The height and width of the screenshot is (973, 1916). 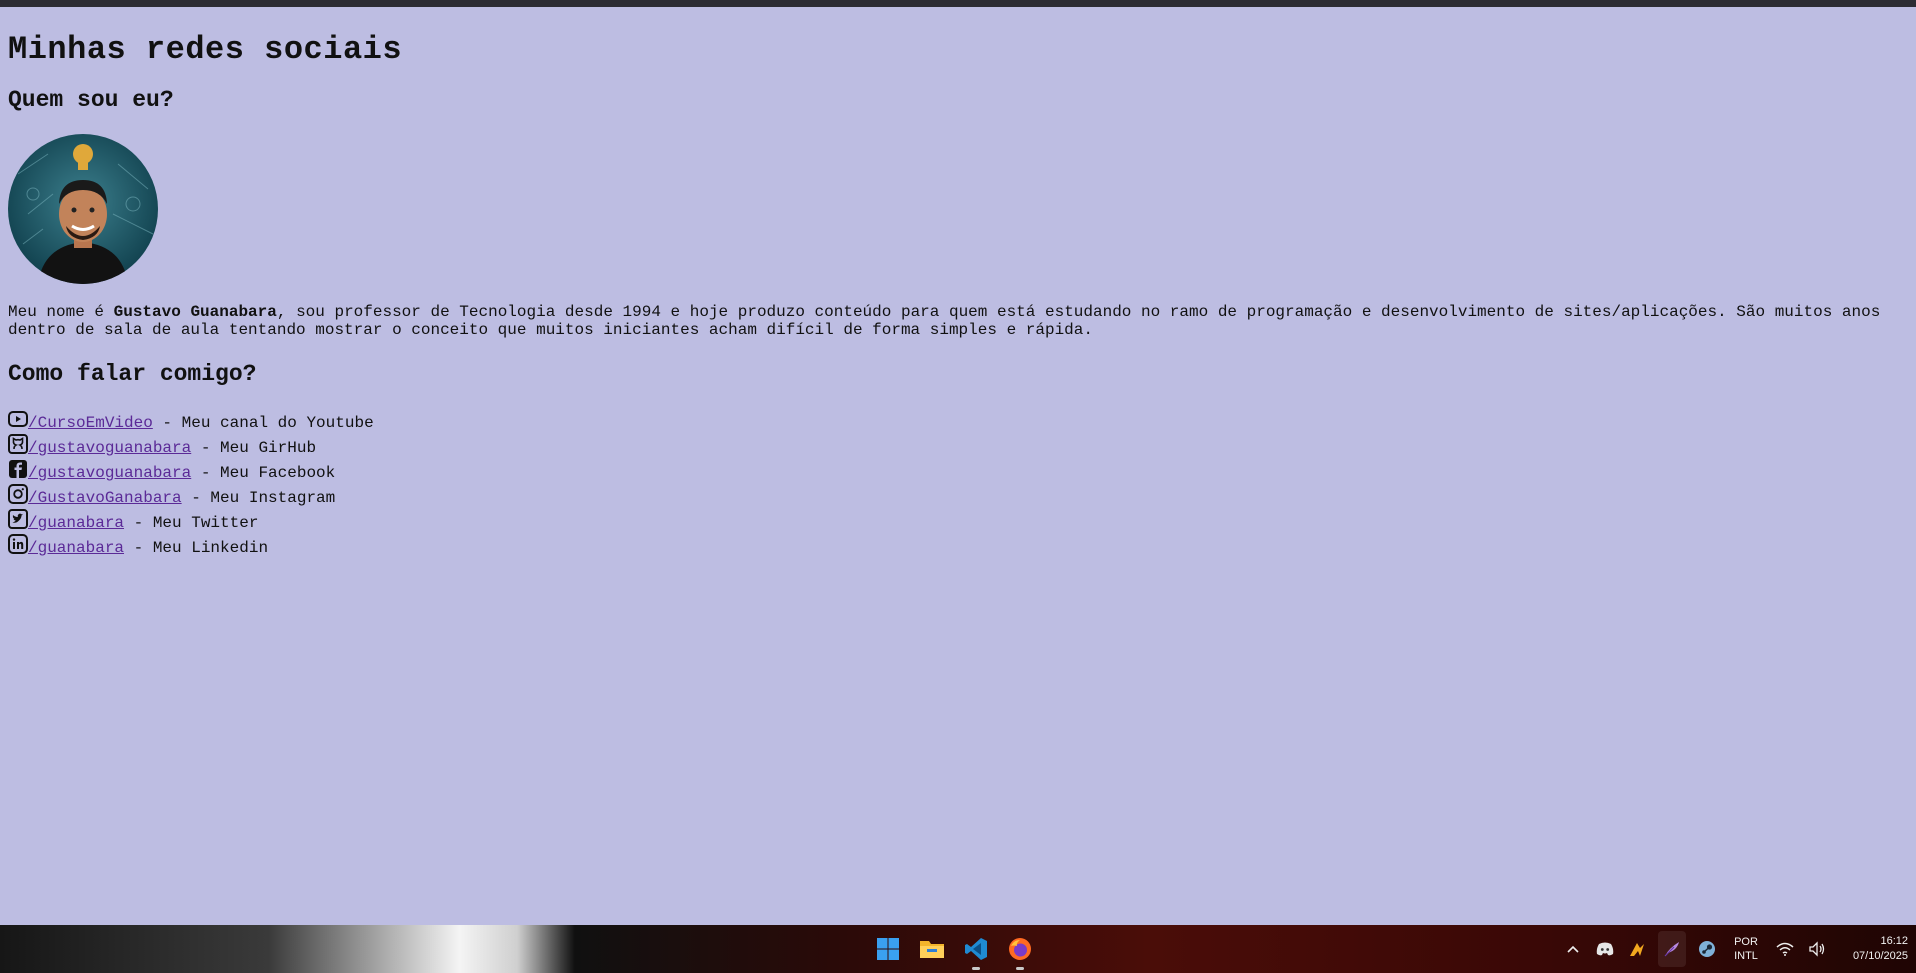 I want to click on app-tray, so click(x=1637, y=949).